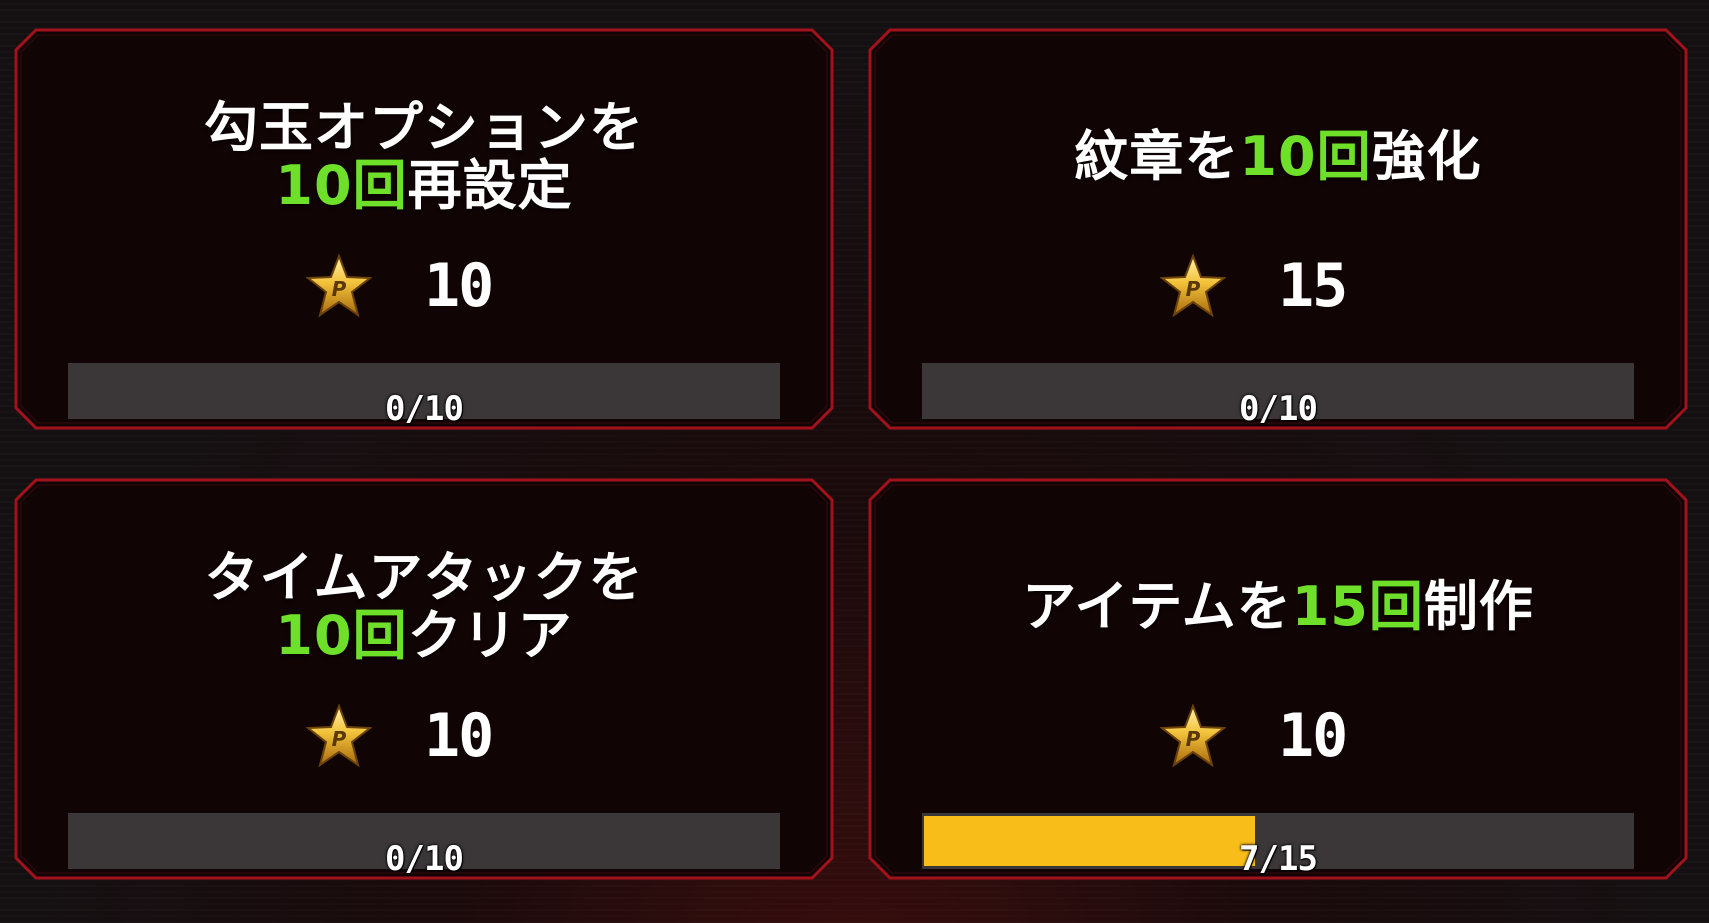  What do you see at coordinates (1278, 859) in the screenshot?
I see `progress-count: 7/15` at bounding box center [1278, 859].